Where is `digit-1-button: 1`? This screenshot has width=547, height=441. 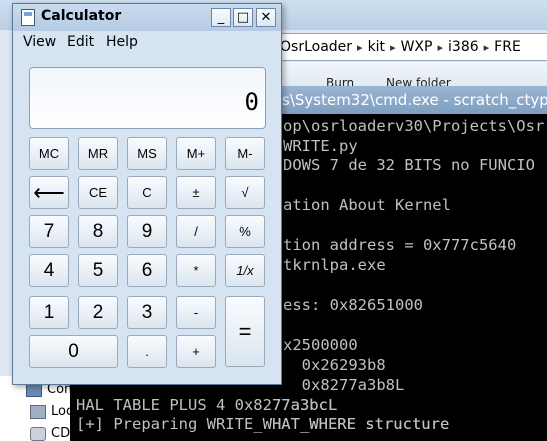
digit-1-button: 1 is located at coordinates (49, 312).